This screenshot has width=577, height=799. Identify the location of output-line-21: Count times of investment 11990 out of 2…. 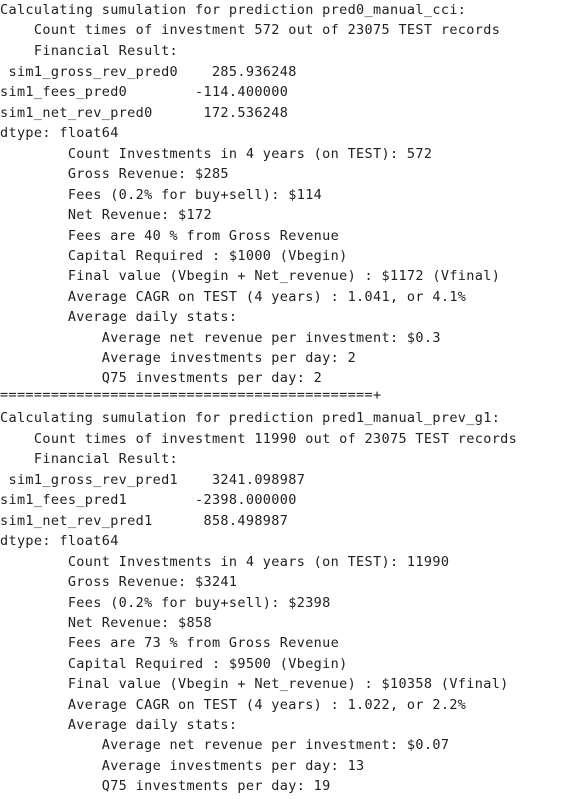
(259, 439).